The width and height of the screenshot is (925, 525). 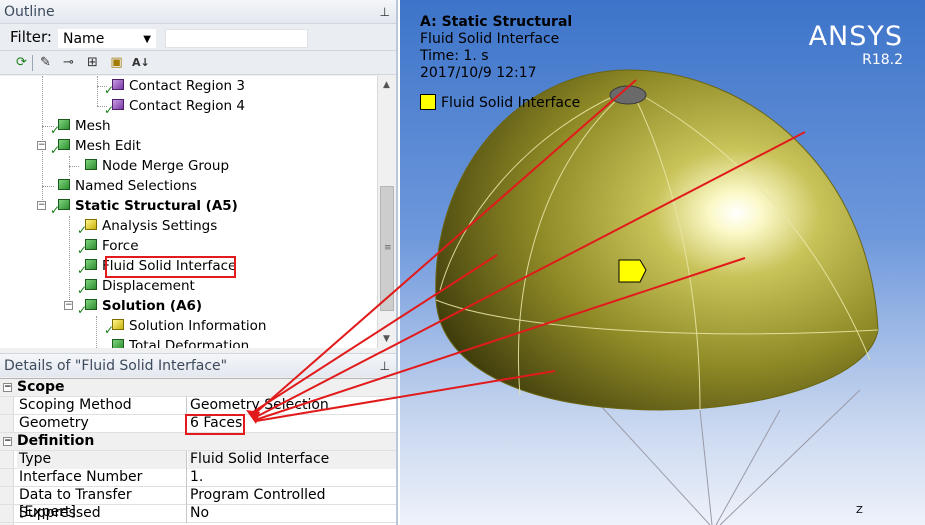 I want to click on details-key: Suppressed, so click(x=102, y=514).